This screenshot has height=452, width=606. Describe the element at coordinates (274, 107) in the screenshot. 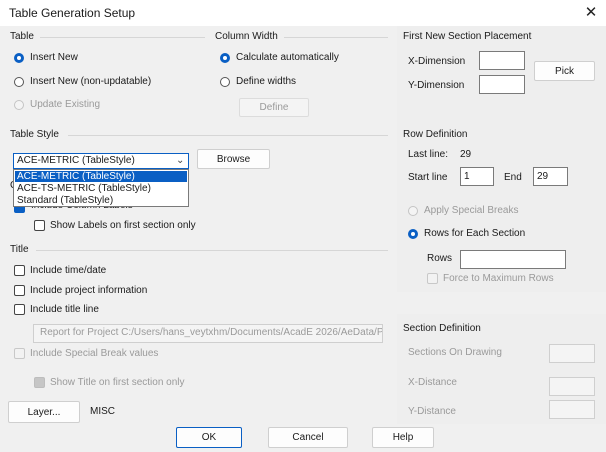

I see `define-button: Define` at that location.